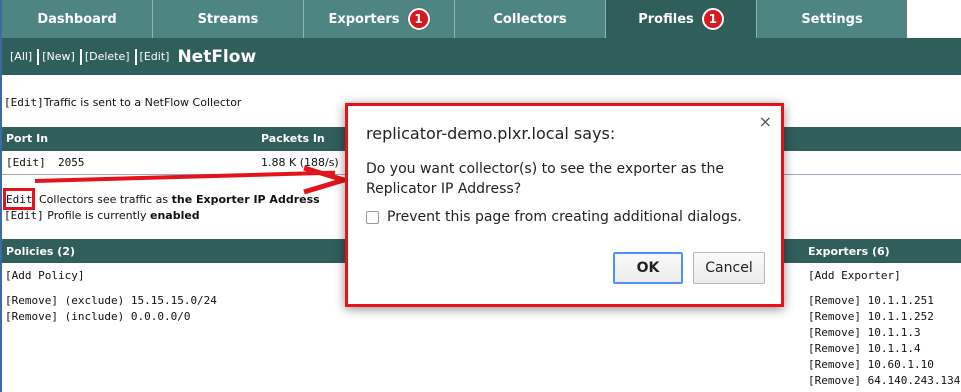  I want to click on policies-header: Policies (2), so click(173, 251).